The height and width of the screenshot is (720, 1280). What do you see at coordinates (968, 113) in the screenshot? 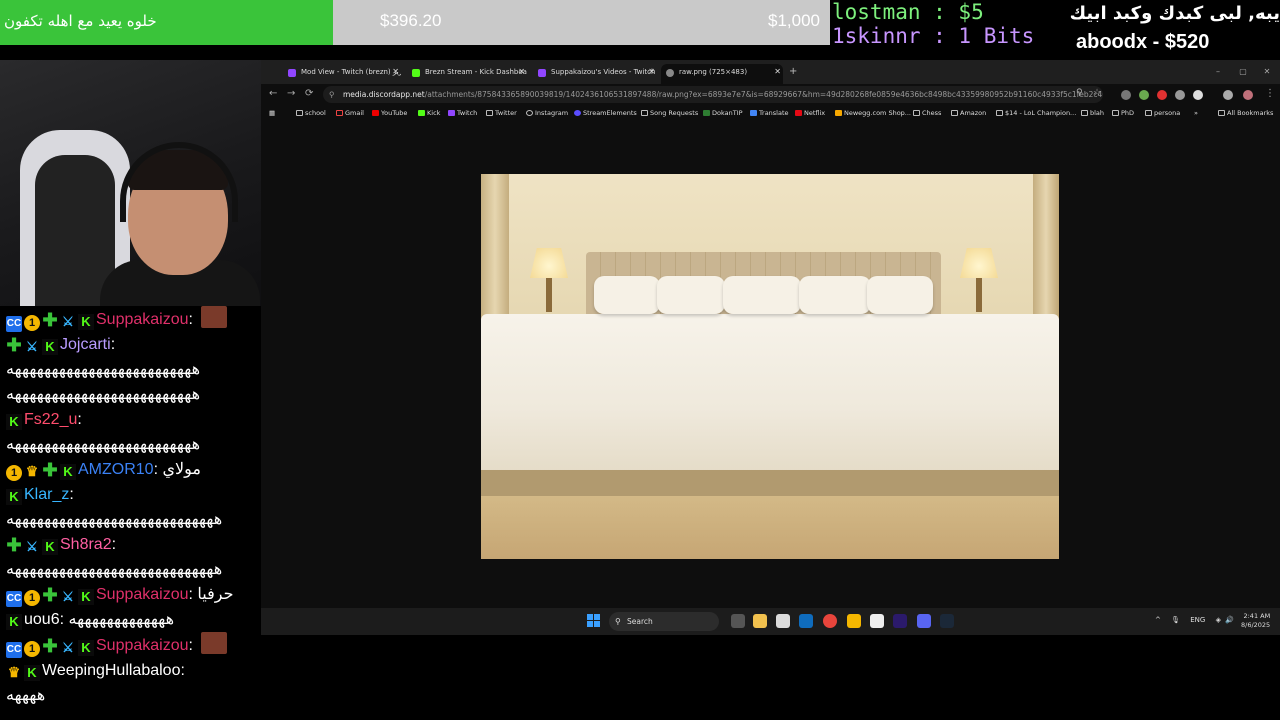
I see `bookmark-item: Amazon` at bounding box center [968, 113].